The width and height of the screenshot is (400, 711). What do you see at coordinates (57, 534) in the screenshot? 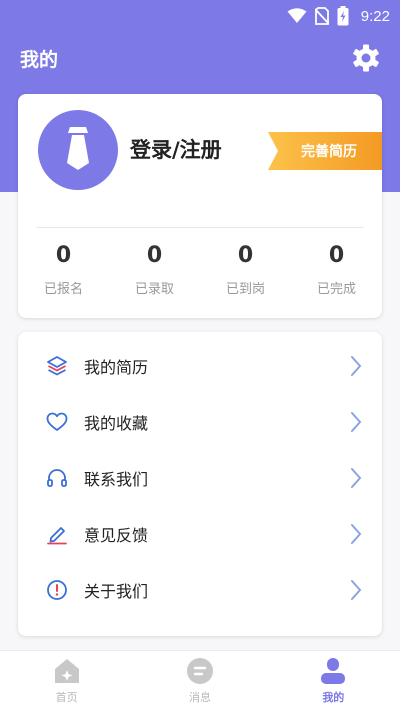
I see `pencil-icon` at bounding box center [57, 534].